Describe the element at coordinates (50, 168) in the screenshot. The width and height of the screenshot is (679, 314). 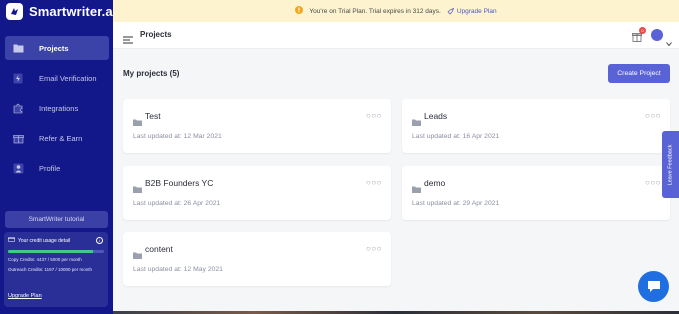
I see `sidebar-item-label: Profile` at that location.